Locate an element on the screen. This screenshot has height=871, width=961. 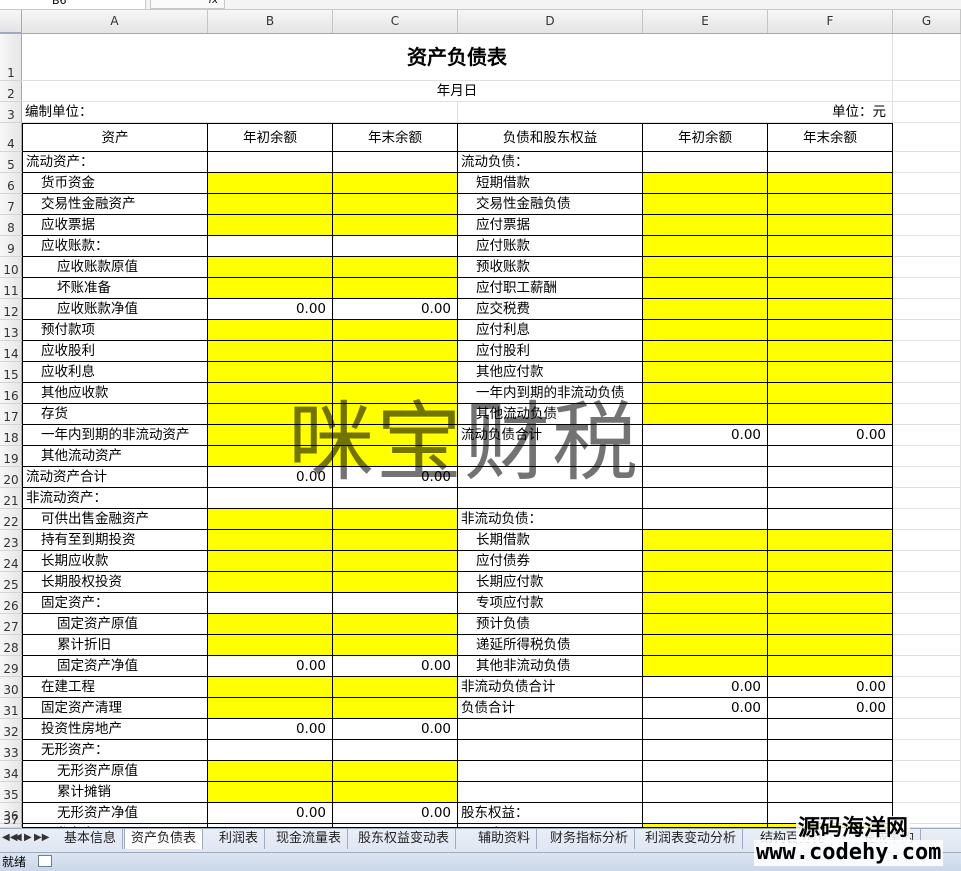
row-header-16: 16 is located at coordinates (11, 393).